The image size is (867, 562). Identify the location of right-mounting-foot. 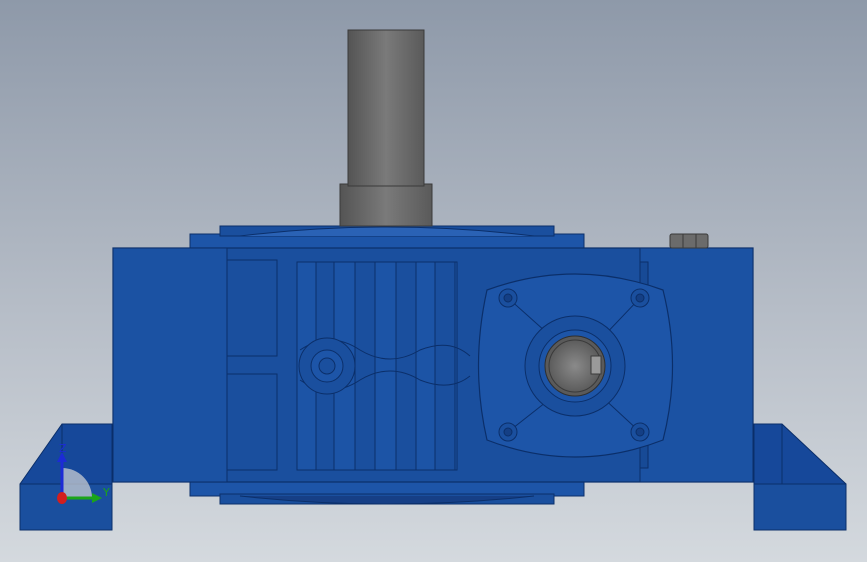
(800, 477).